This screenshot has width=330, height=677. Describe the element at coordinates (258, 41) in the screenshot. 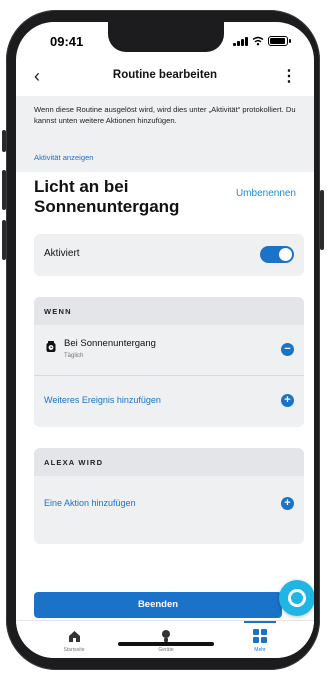

I see `wifi-icon` at that location.